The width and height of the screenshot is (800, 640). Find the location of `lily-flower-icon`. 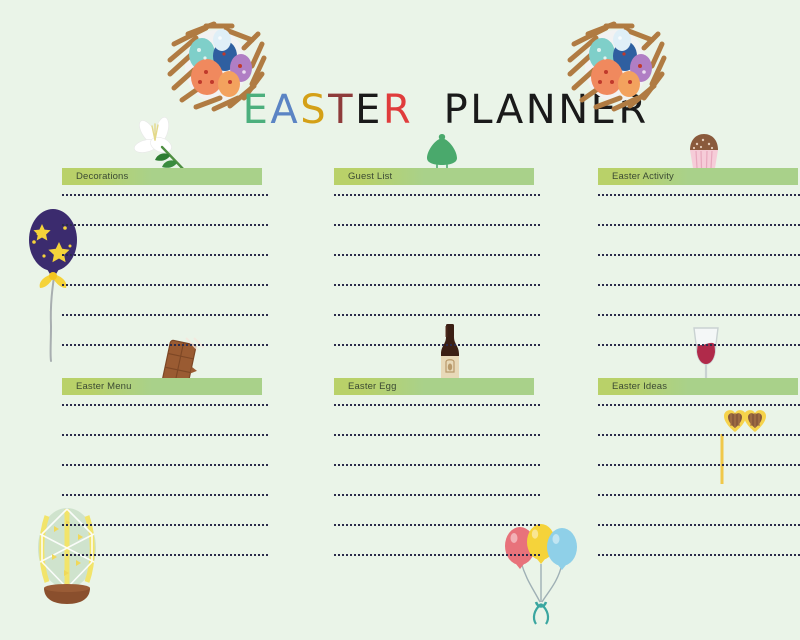

lily-flower-icon is located at coordinates (159, 146).